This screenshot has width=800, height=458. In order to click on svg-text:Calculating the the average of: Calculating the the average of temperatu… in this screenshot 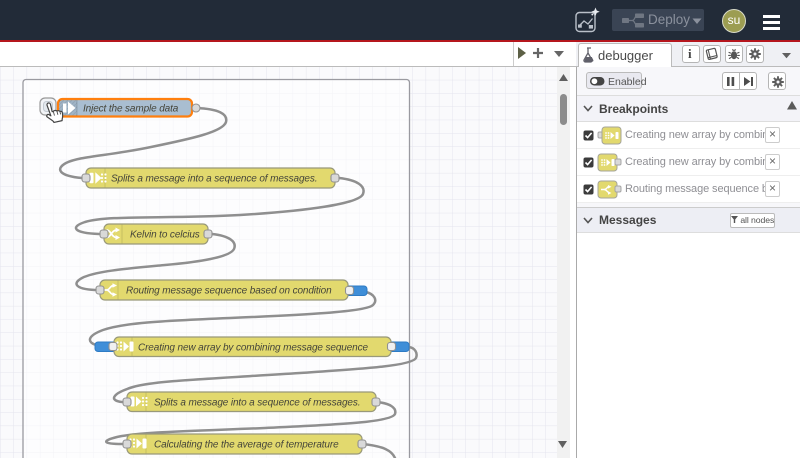, I will do `click(246, 445)`.